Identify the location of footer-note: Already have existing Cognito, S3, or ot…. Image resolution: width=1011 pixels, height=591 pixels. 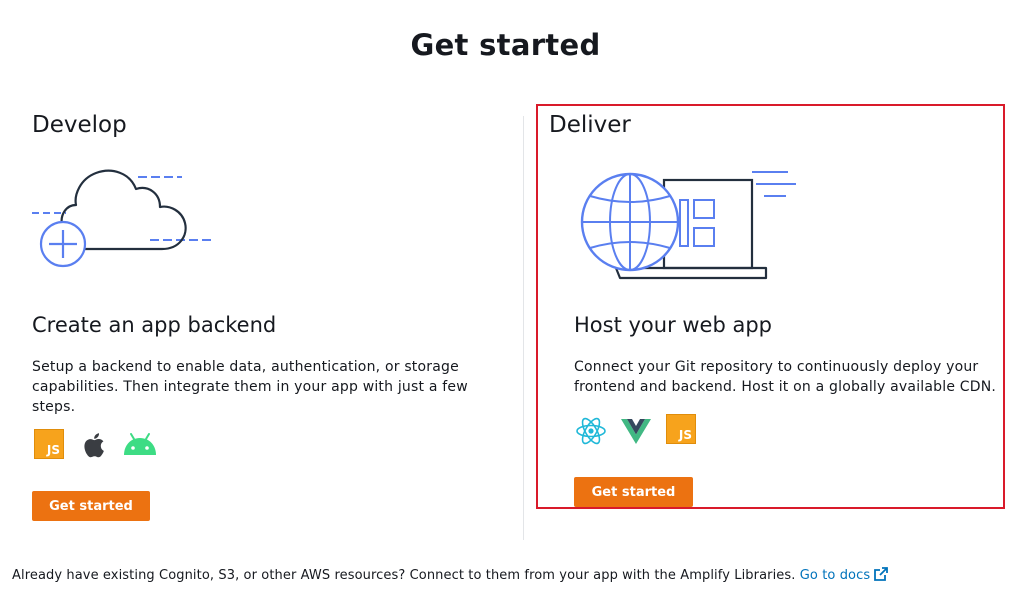
(450, 575).